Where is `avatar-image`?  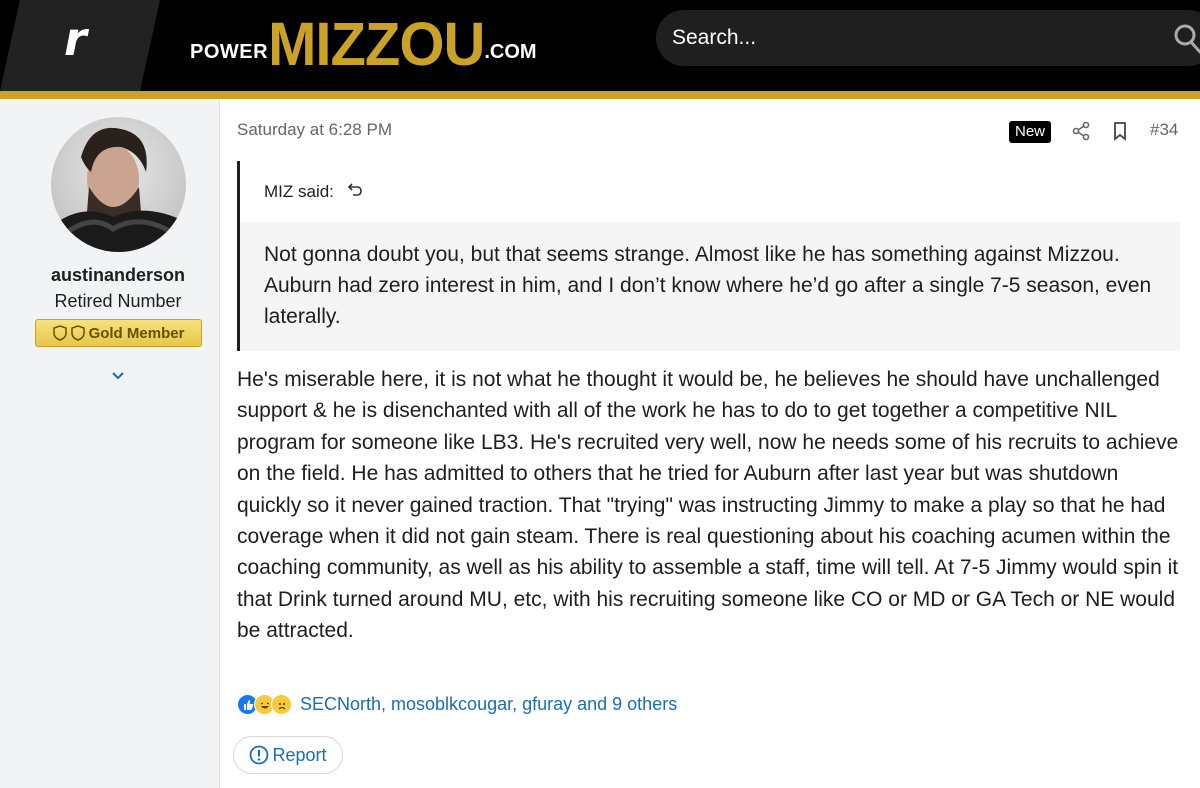
avatar-image is located at coordinates (118, 184).